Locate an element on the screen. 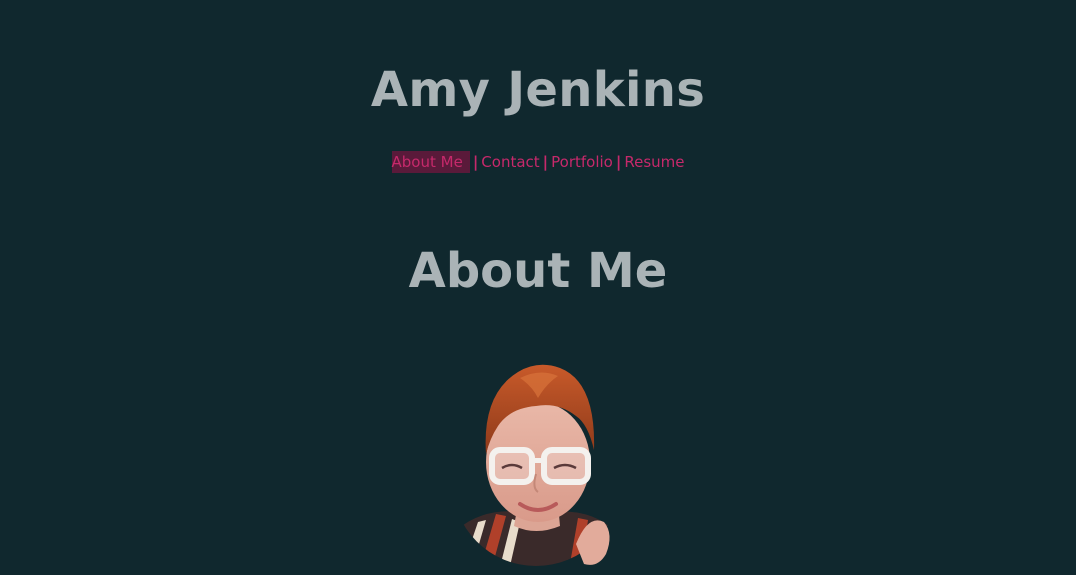 The width and height of the screenshot is (1076, 575). about-me-heading: About Me is located at coordinates (538, 271).